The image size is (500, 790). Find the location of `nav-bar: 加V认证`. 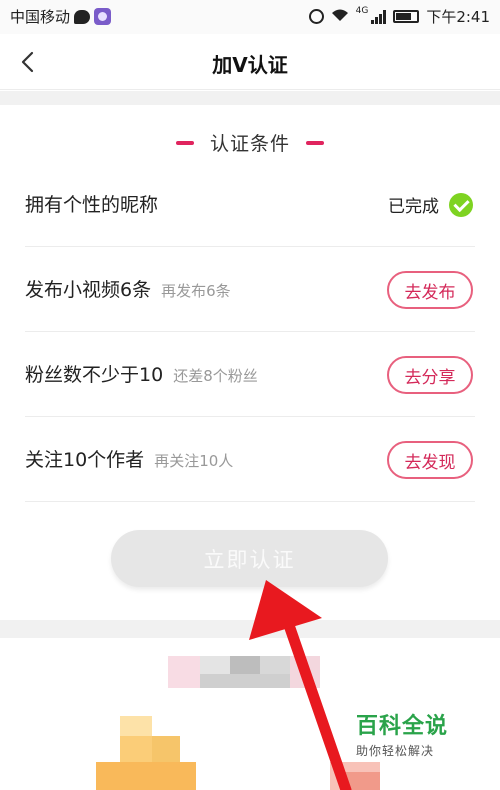

nav-bar: 加V认证 is located at coordinates (250, 62).